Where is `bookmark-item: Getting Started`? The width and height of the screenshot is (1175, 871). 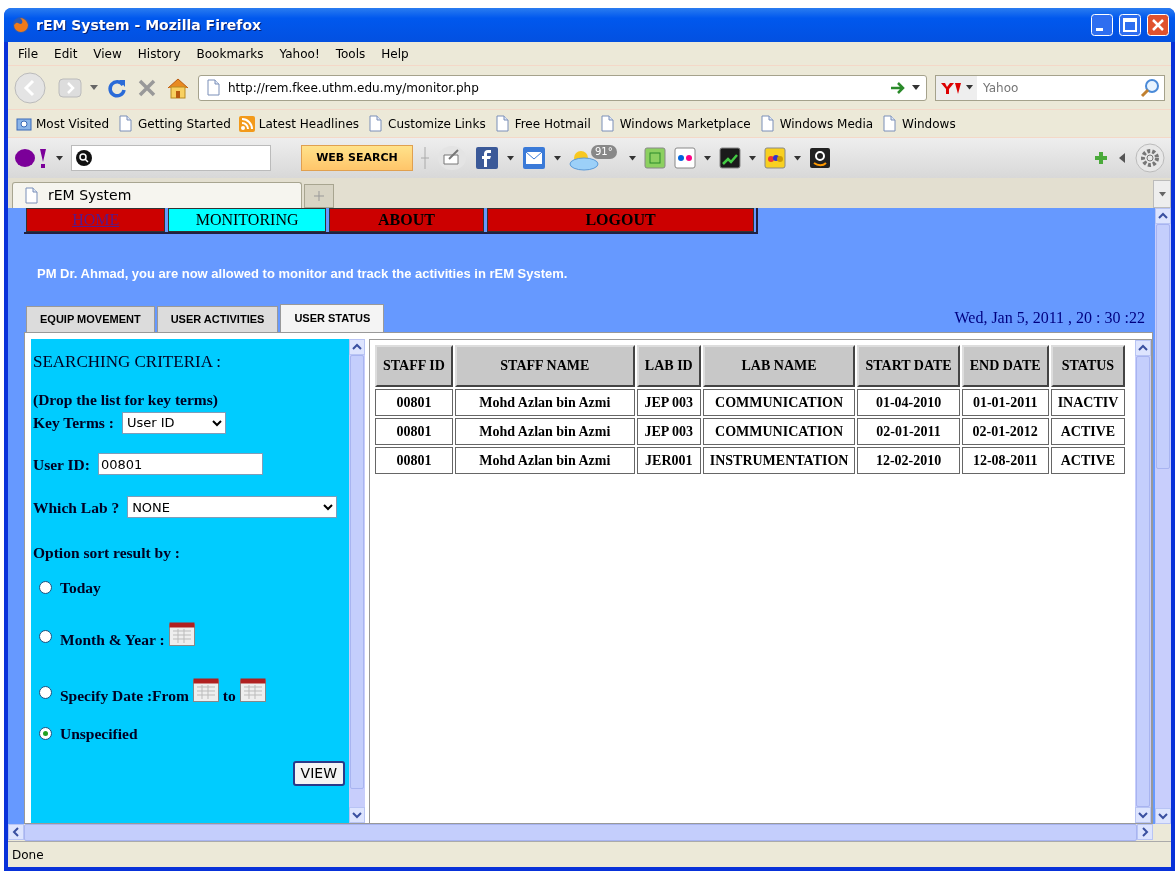 bookmark-item: Getting Started is located at coordinates (174, 123).